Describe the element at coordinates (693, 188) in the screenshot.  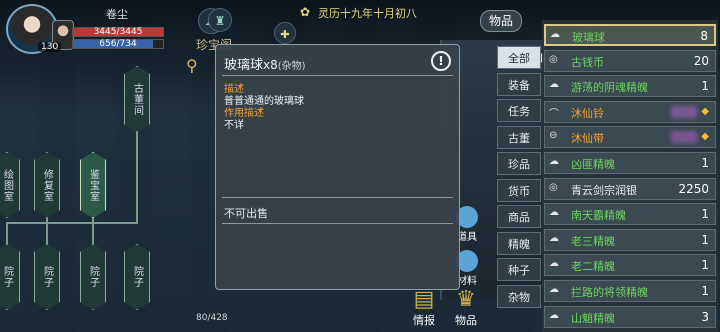
I see `inventory-item-qty: 2250` at that location.